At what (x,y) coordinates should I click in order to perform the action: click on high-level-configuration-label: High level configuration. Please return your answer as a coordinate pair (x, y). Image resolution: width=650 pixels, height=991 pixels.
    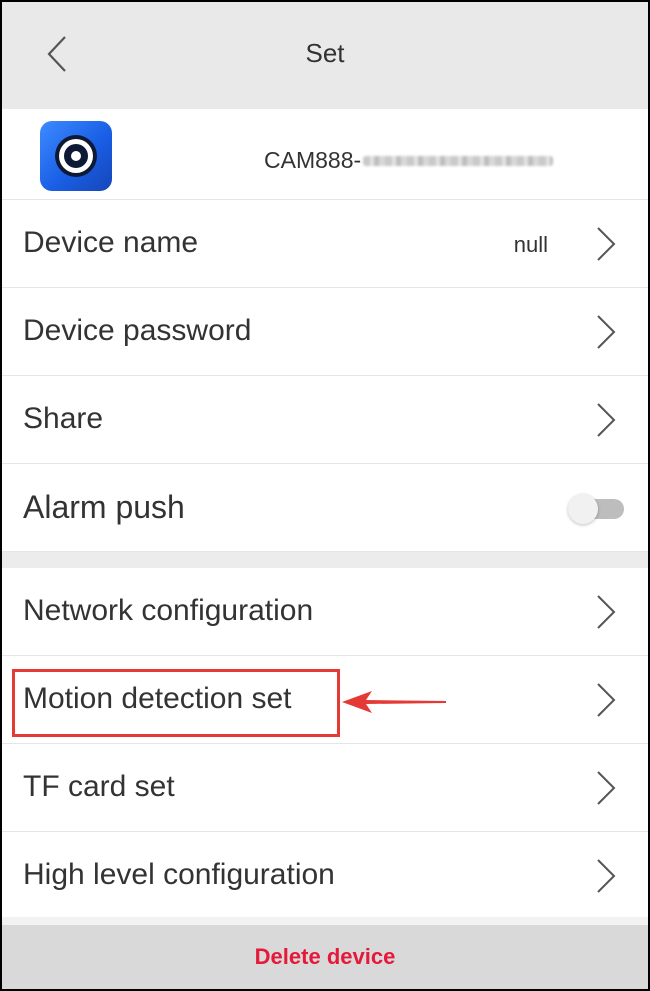
    Looking at the image, I should click on (179, 874).